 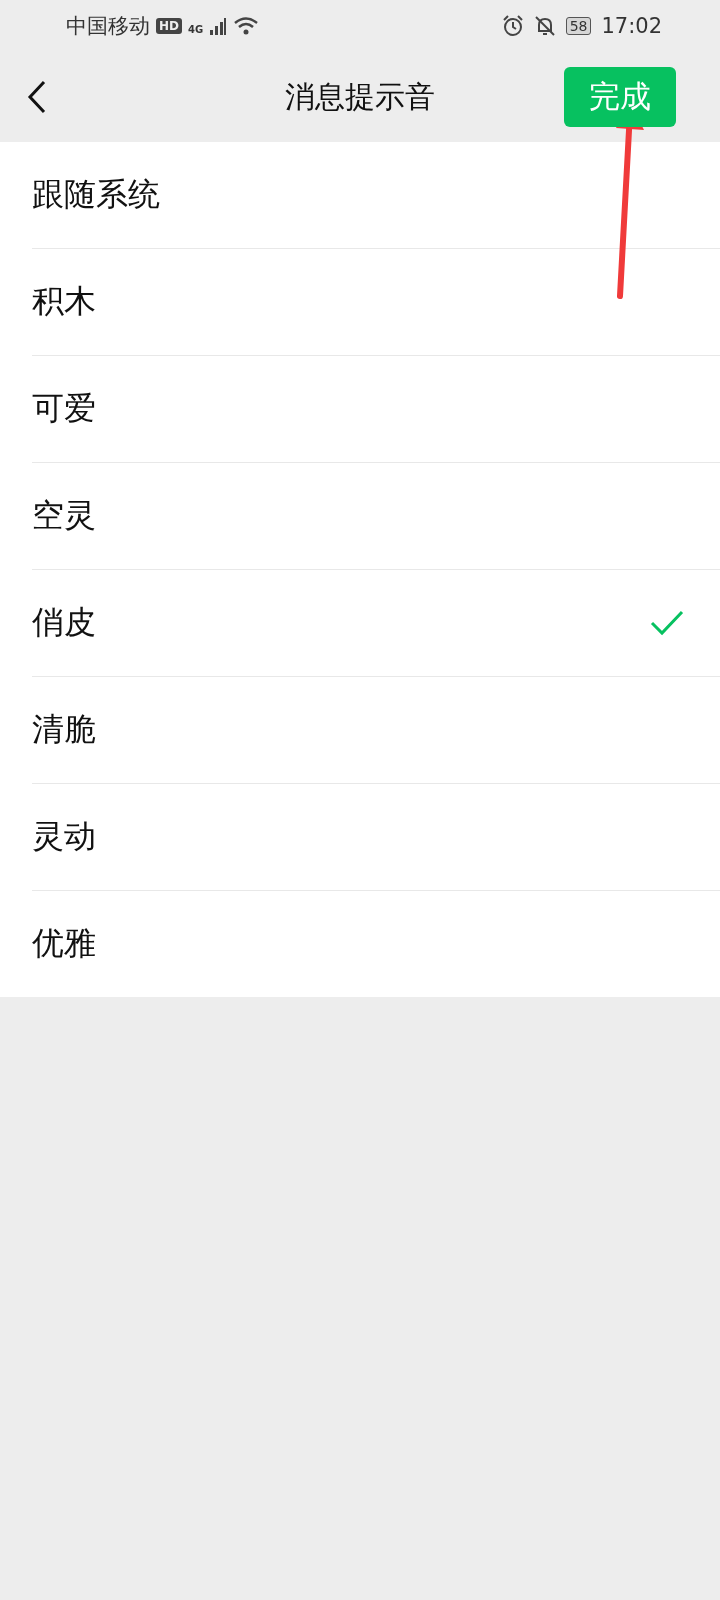 I want to click on network-type: 4G, so click(x=196, y=29).